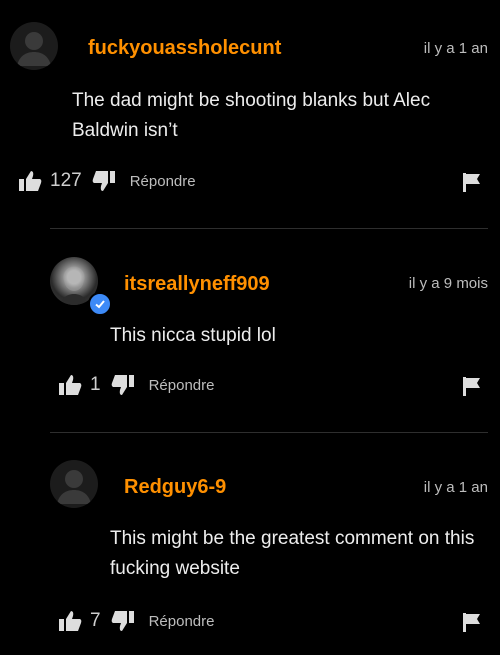  I want to click on comment-username: Redguy6-9, so click(175, 487).